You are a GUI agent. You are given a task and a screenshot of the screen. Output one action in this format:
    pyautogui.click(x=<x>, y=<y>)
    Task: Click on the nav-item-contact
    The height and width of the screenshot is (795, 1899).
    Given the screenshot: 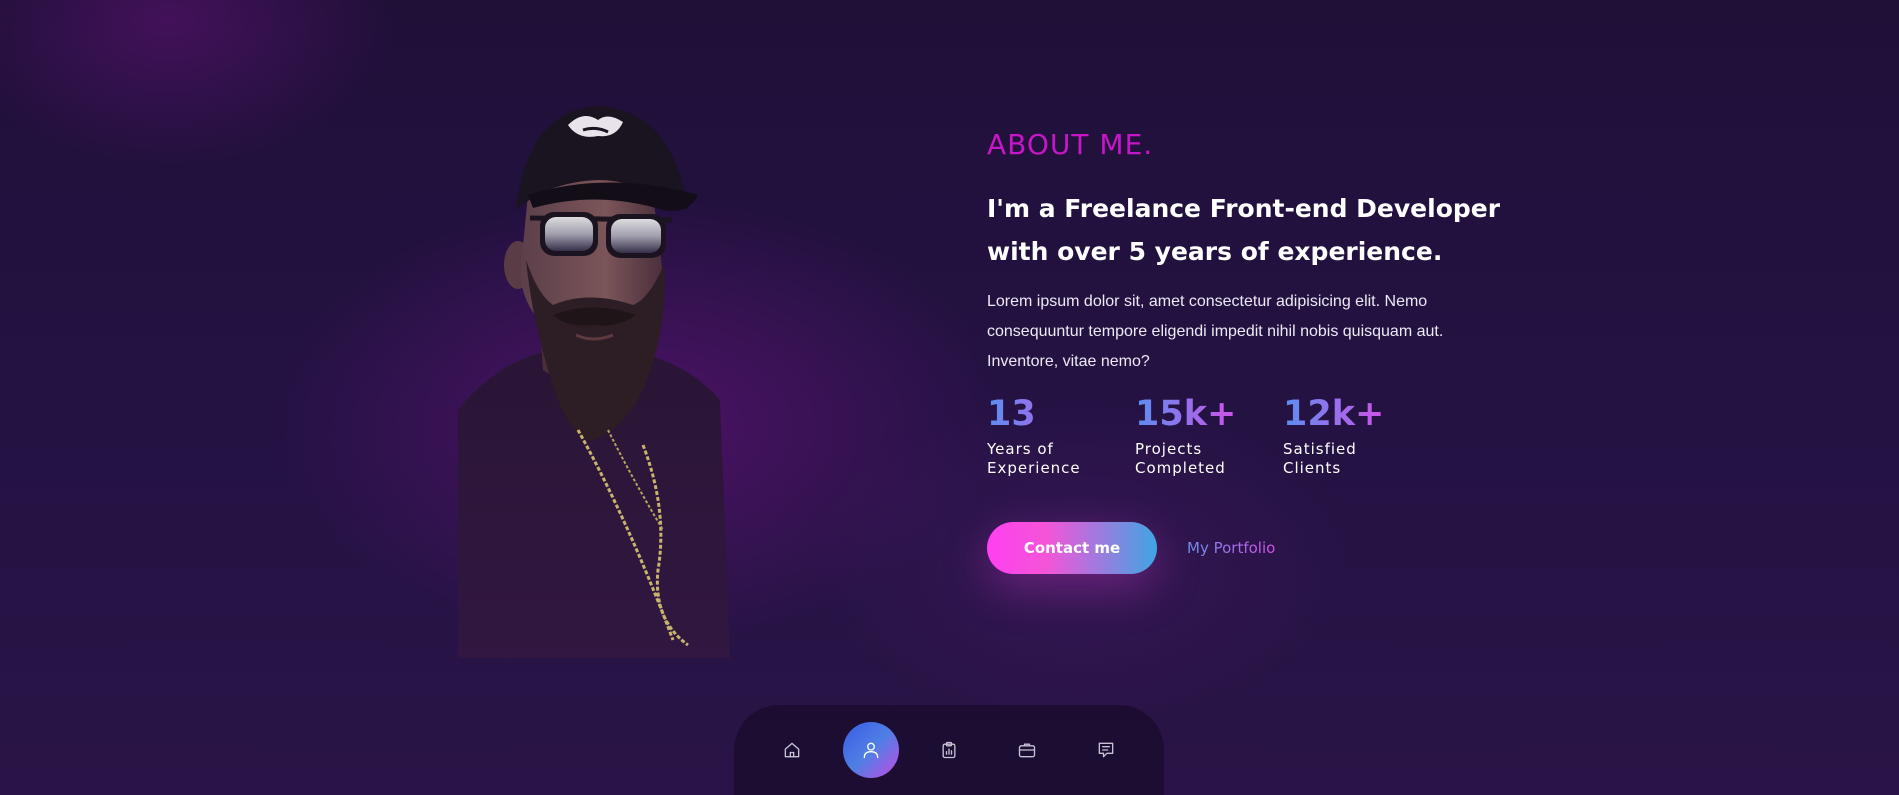 What is the action you would take?
    pyautogui.click(x=1106, y=750)
    